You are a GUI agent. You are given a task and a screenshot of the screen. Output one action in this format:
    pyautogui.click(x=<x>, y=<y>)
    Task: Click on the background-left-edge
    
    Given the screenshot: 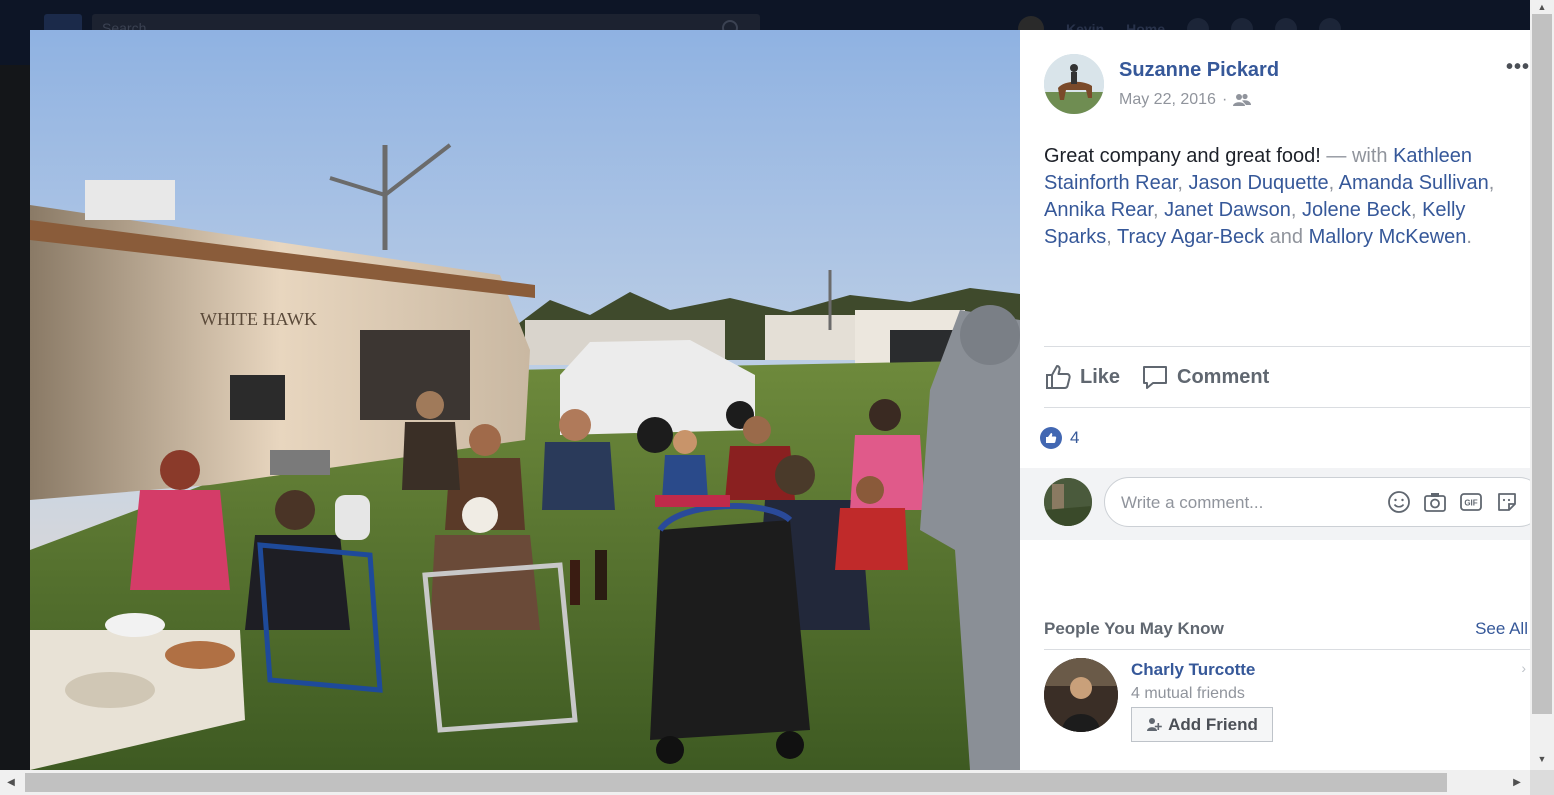 What is the action you would take?
    pyautogui.click(x=15, y=417)
    